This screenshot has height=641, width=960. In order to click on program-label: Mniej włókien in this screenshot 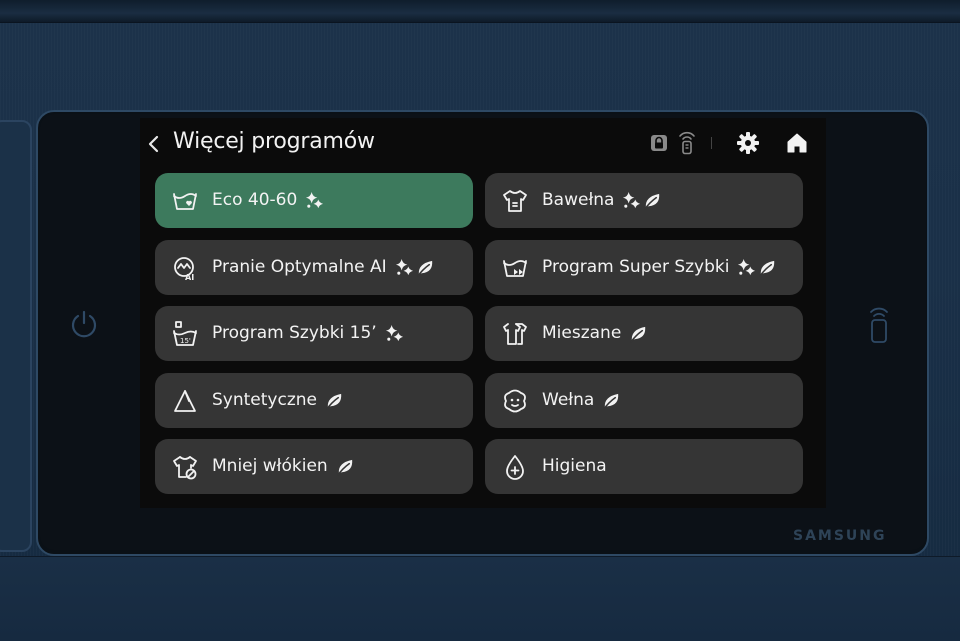, I will do `click(270, 466)`.